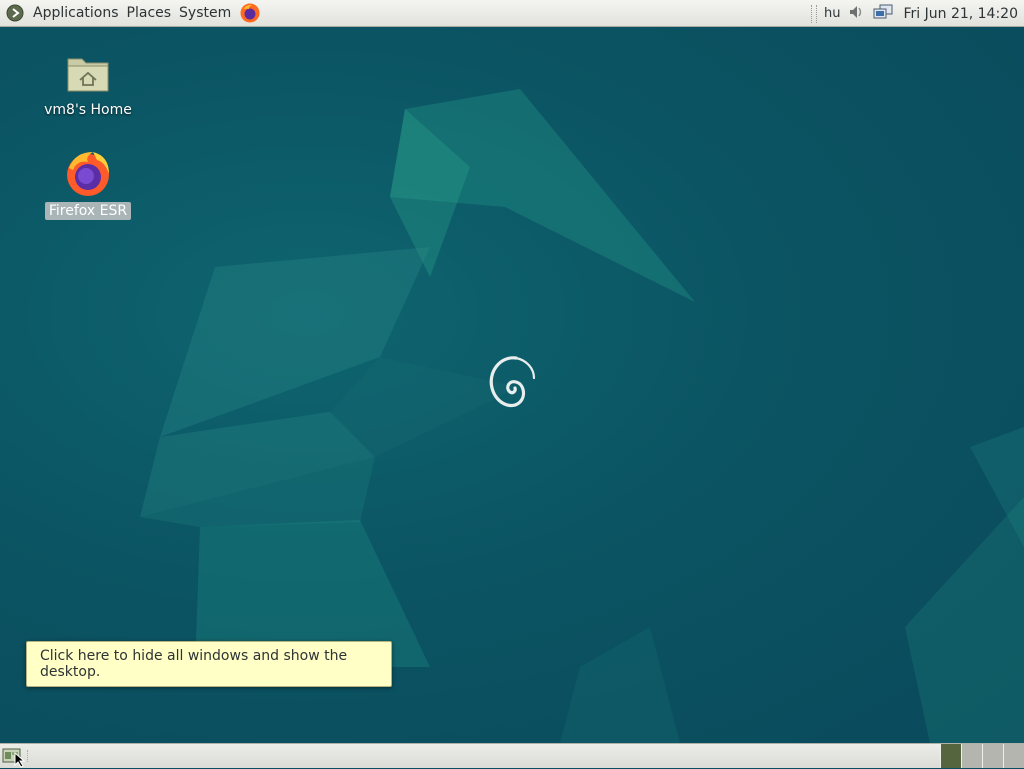 The image size is (1024, 769). What do you see at coordinates (88, 174) in the screenshot?
I see `firefox-icon` at bounding box center [88, 174].